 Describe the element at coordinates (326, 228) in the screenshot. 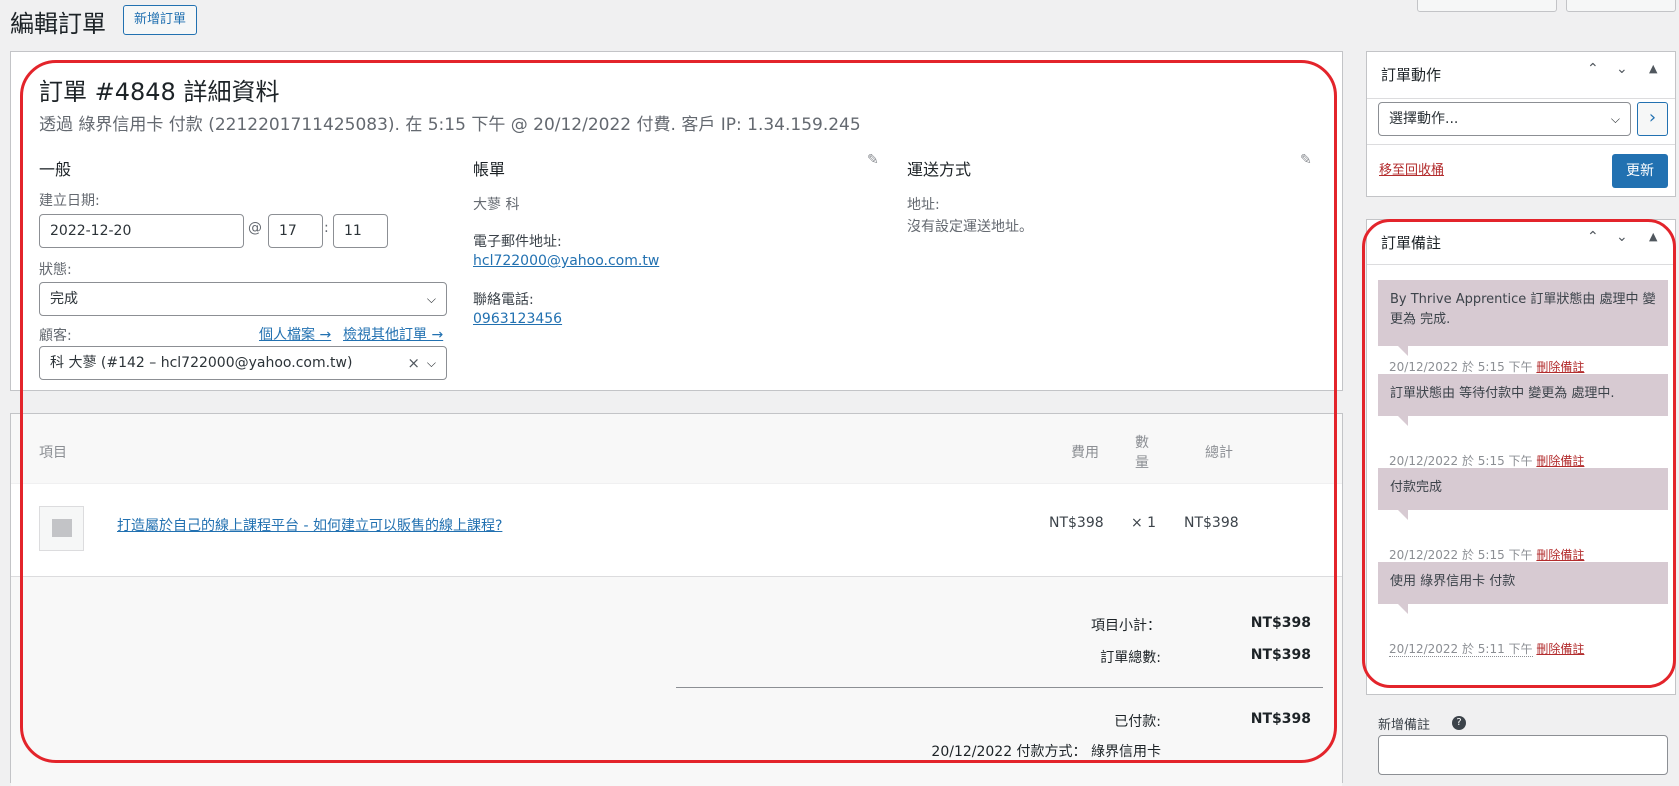

I see `time-colon: :` at that location.